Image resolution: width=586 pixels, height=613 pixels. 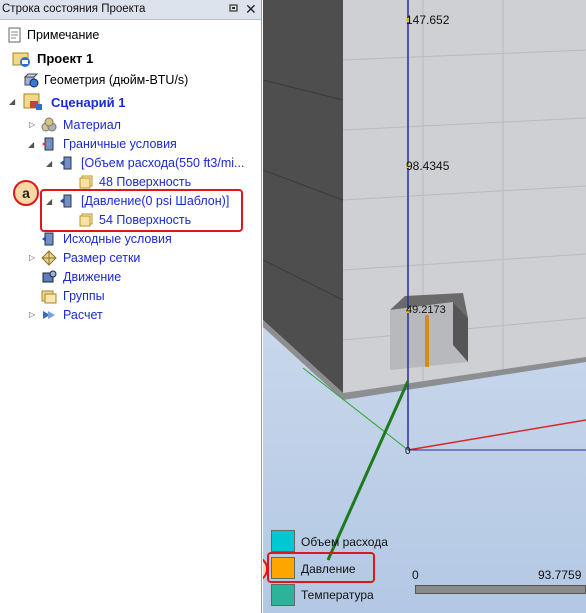 What do you see at coordinates (130, 35) in the screenshot?
I see `tree-item-note: Примечание` at bounding box center [130, 35].